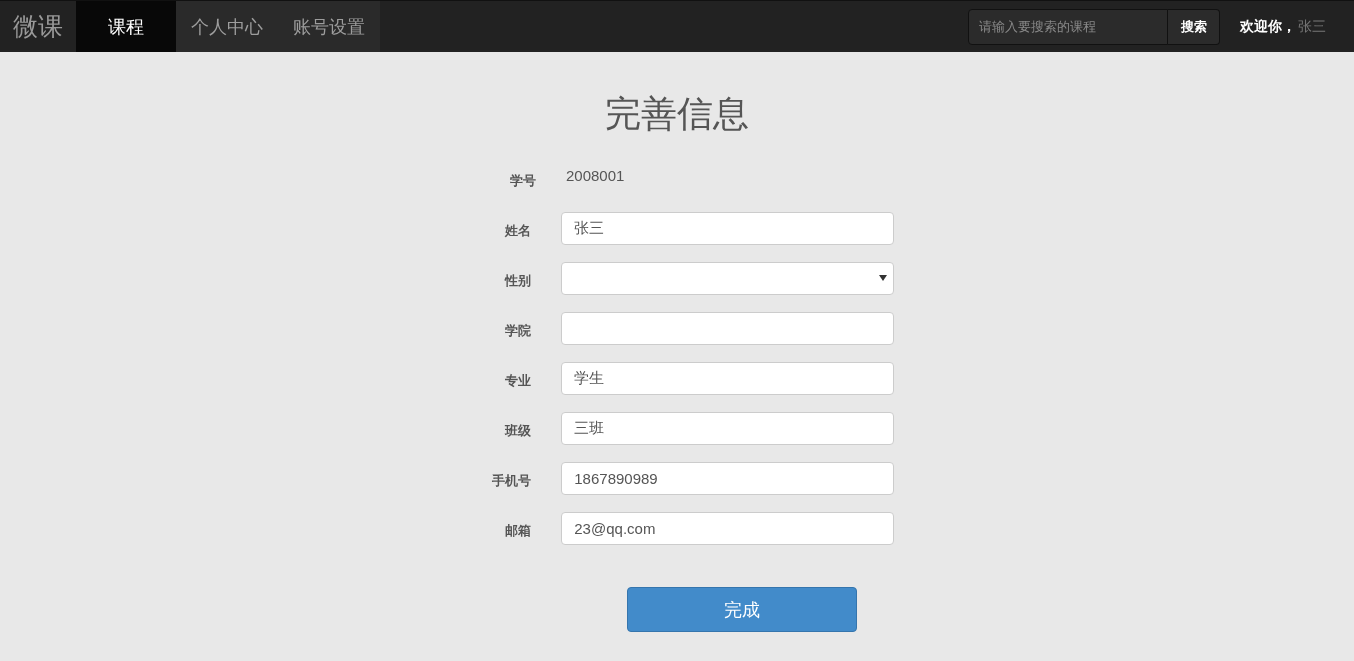 This screenshot has height=661, width=1354. I want to click on field-label: 学院, so click(518, 331).